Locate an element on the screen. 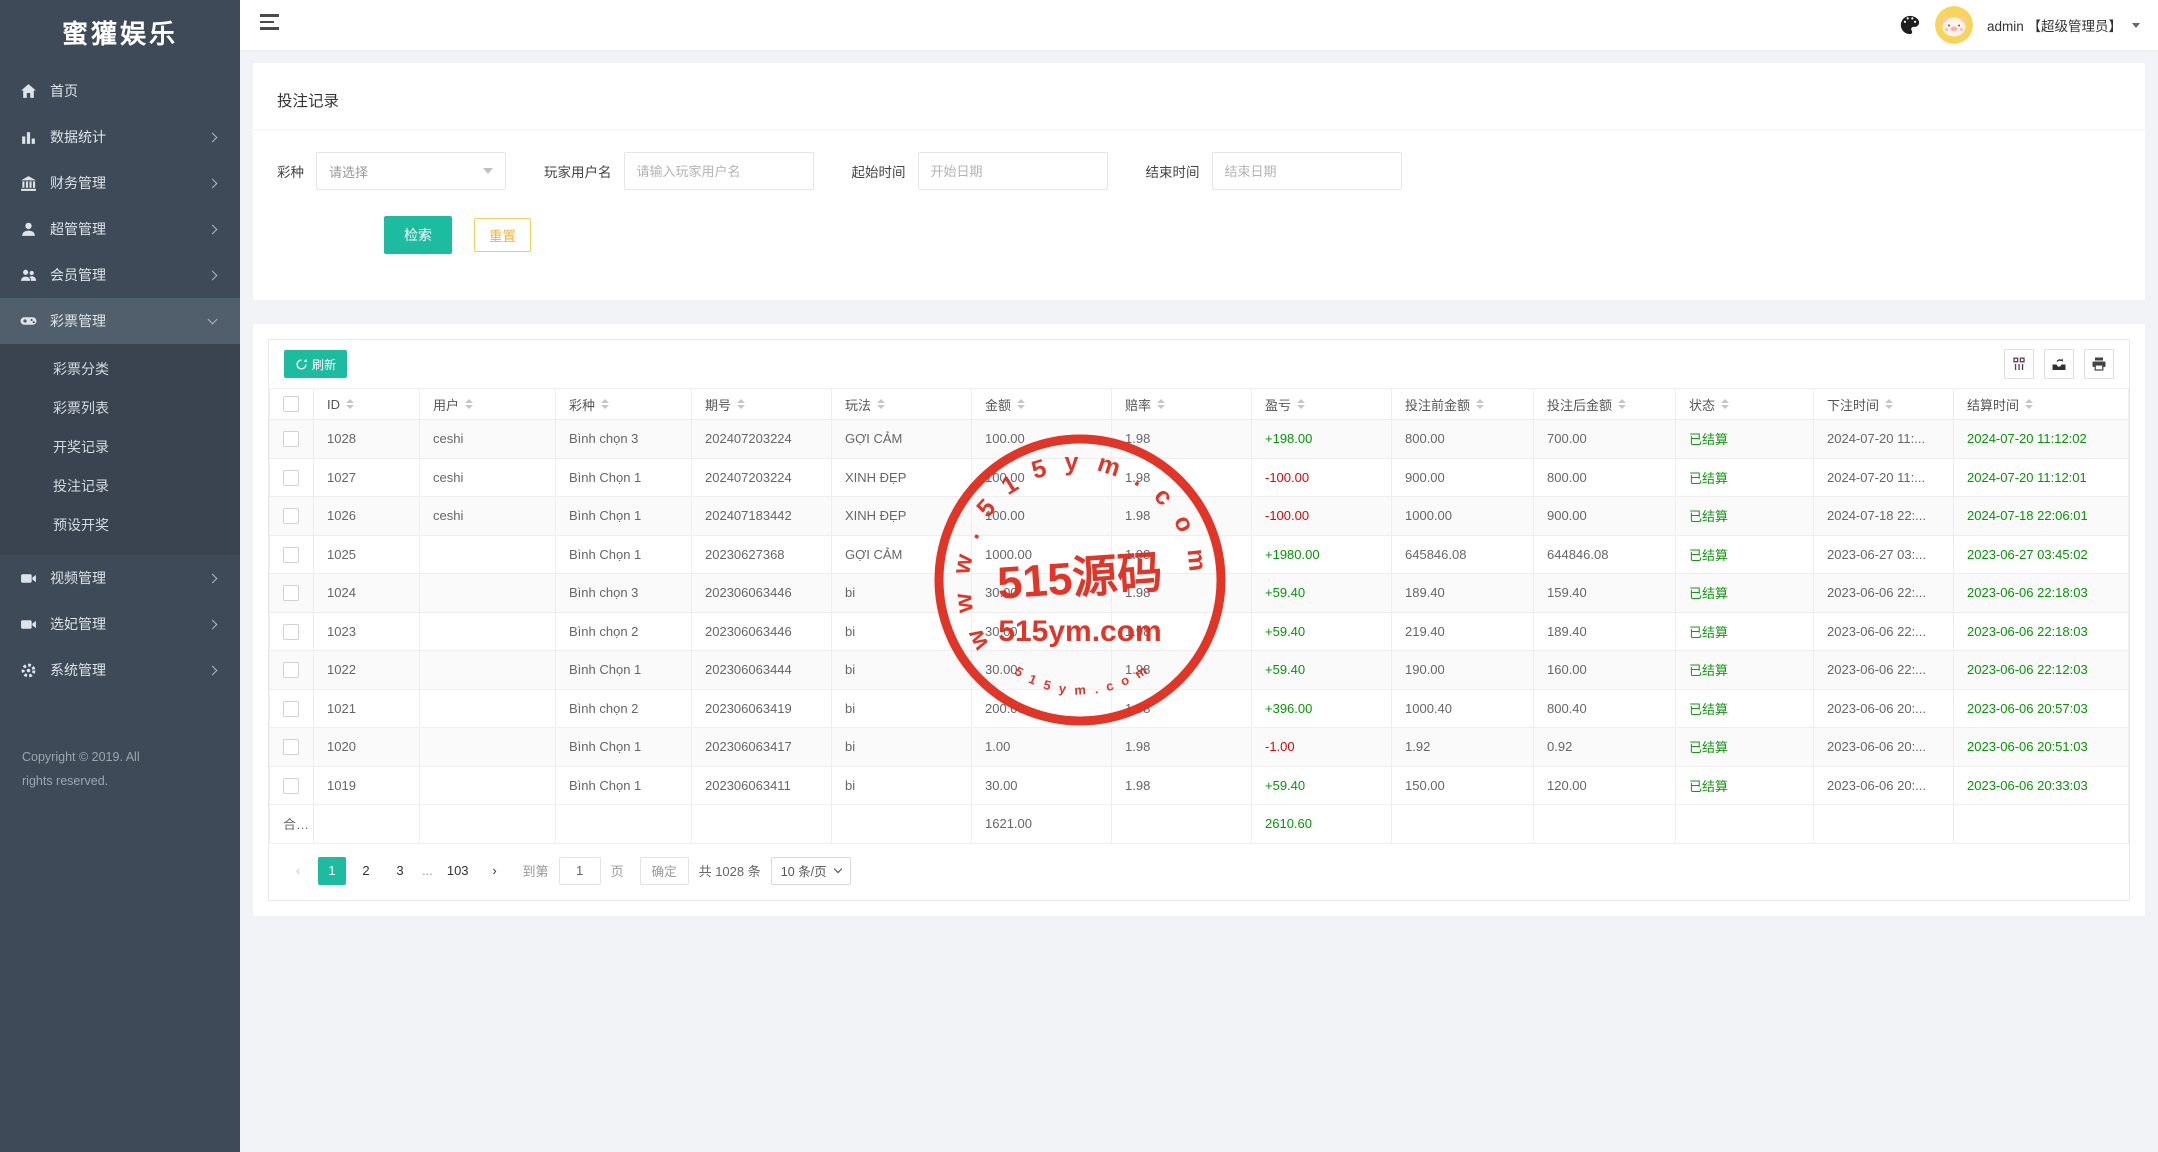  print-button is located at coordinates (2099, 364).